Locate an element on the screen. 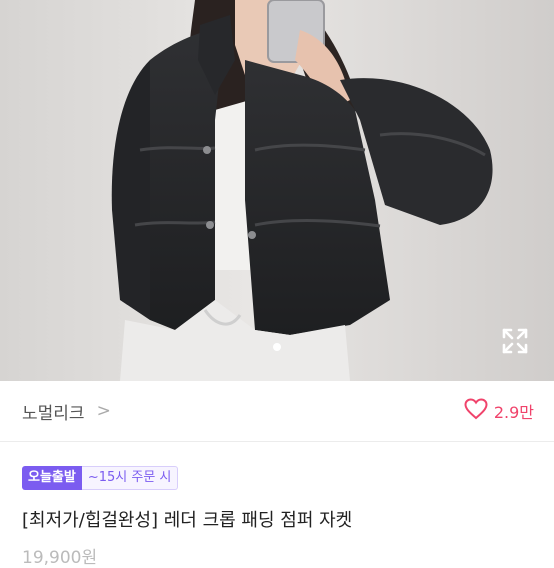  same-day-badge: 오늘출발 is located at coordinates (52, 478).